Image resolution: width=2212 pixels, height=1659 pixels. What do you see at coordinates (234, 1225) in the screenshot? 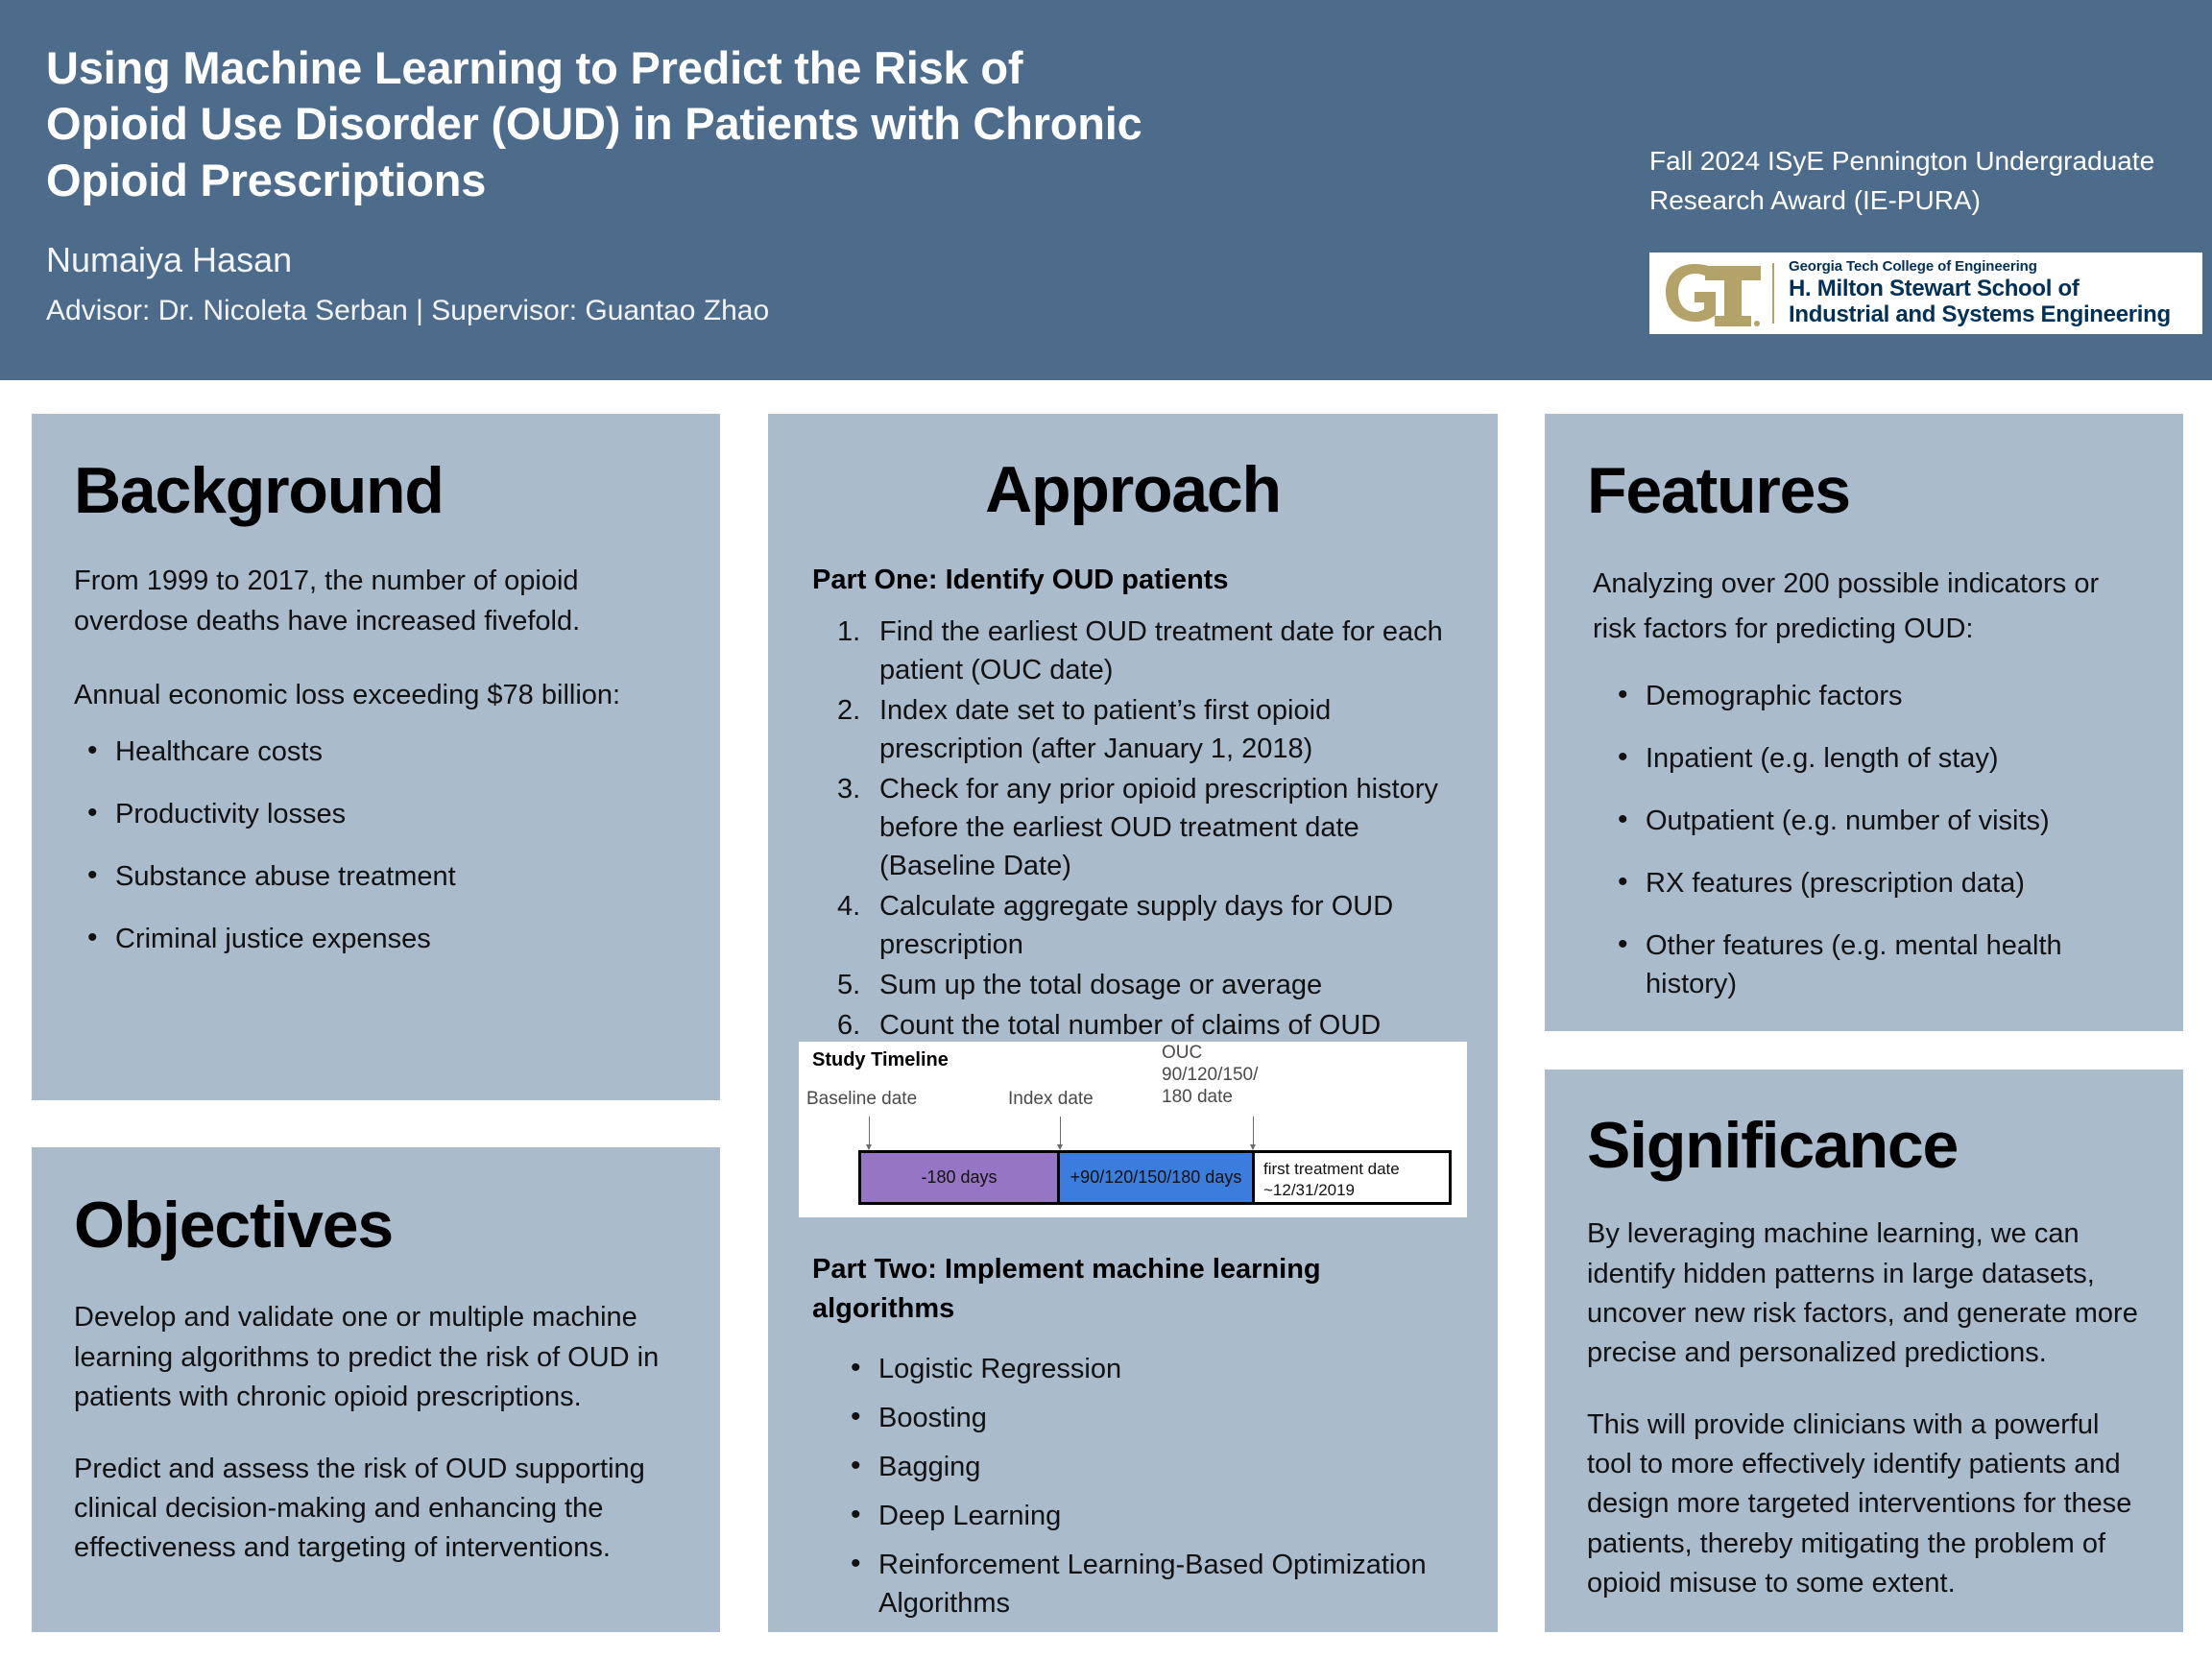
I see `objectives-title: Objectives` at bounding box center [234, 1225].